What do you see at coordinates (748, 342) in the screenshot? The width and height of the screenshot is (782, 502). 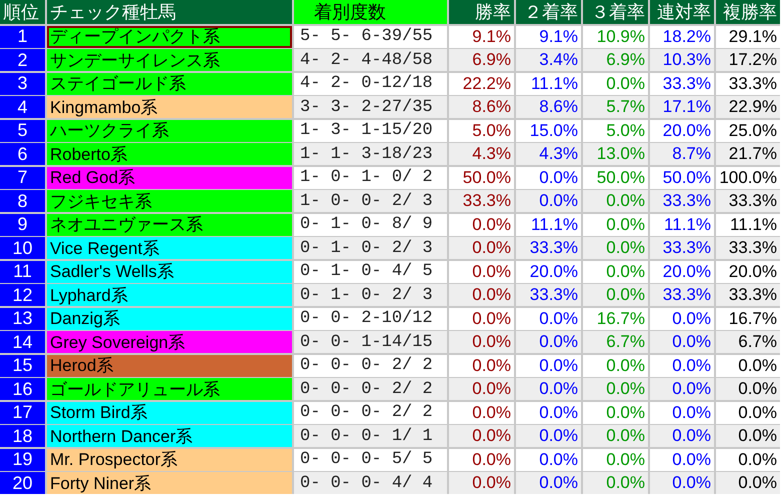 I see `rate-cell: 6.7%` at bounding box center [748, 342].